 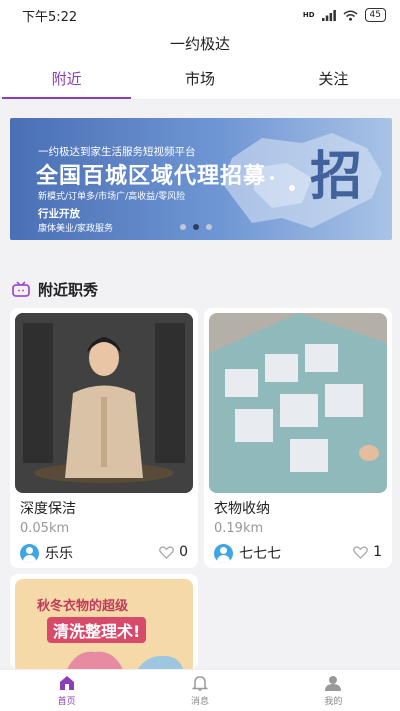 I want to click on home-icon, so click(x=66, y=683).